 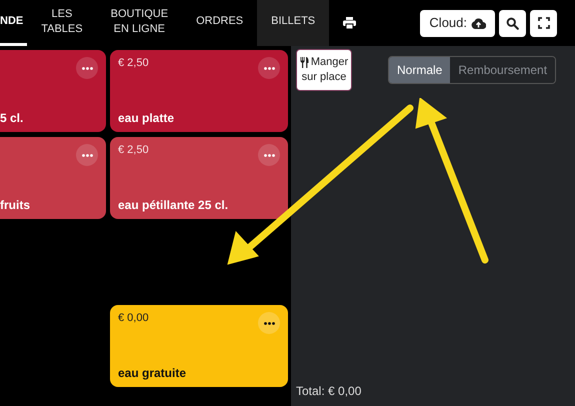 I want to click on product-tile: 5 cl., so click(x=53, y=91).